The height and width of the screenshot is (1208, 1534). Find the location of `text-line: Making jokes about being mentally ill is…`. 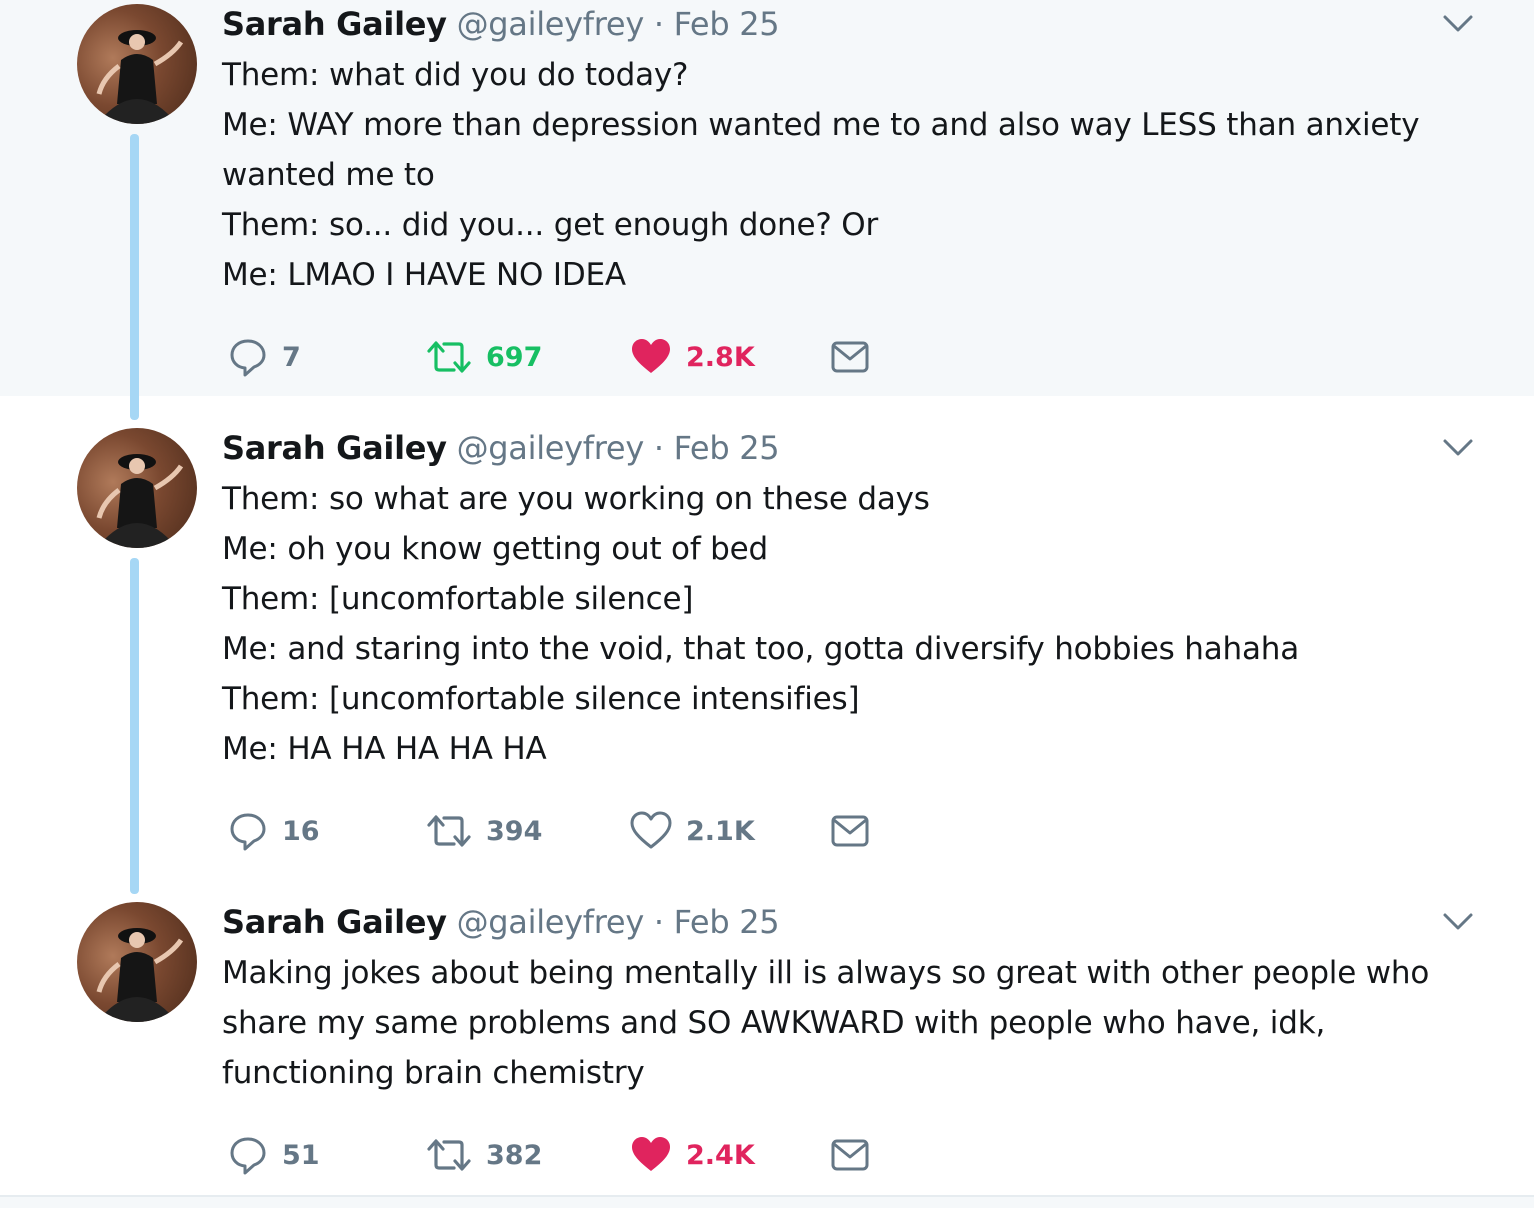

text-line: Making jokes about being mentally ill is… is located at coordinates (826, 973).